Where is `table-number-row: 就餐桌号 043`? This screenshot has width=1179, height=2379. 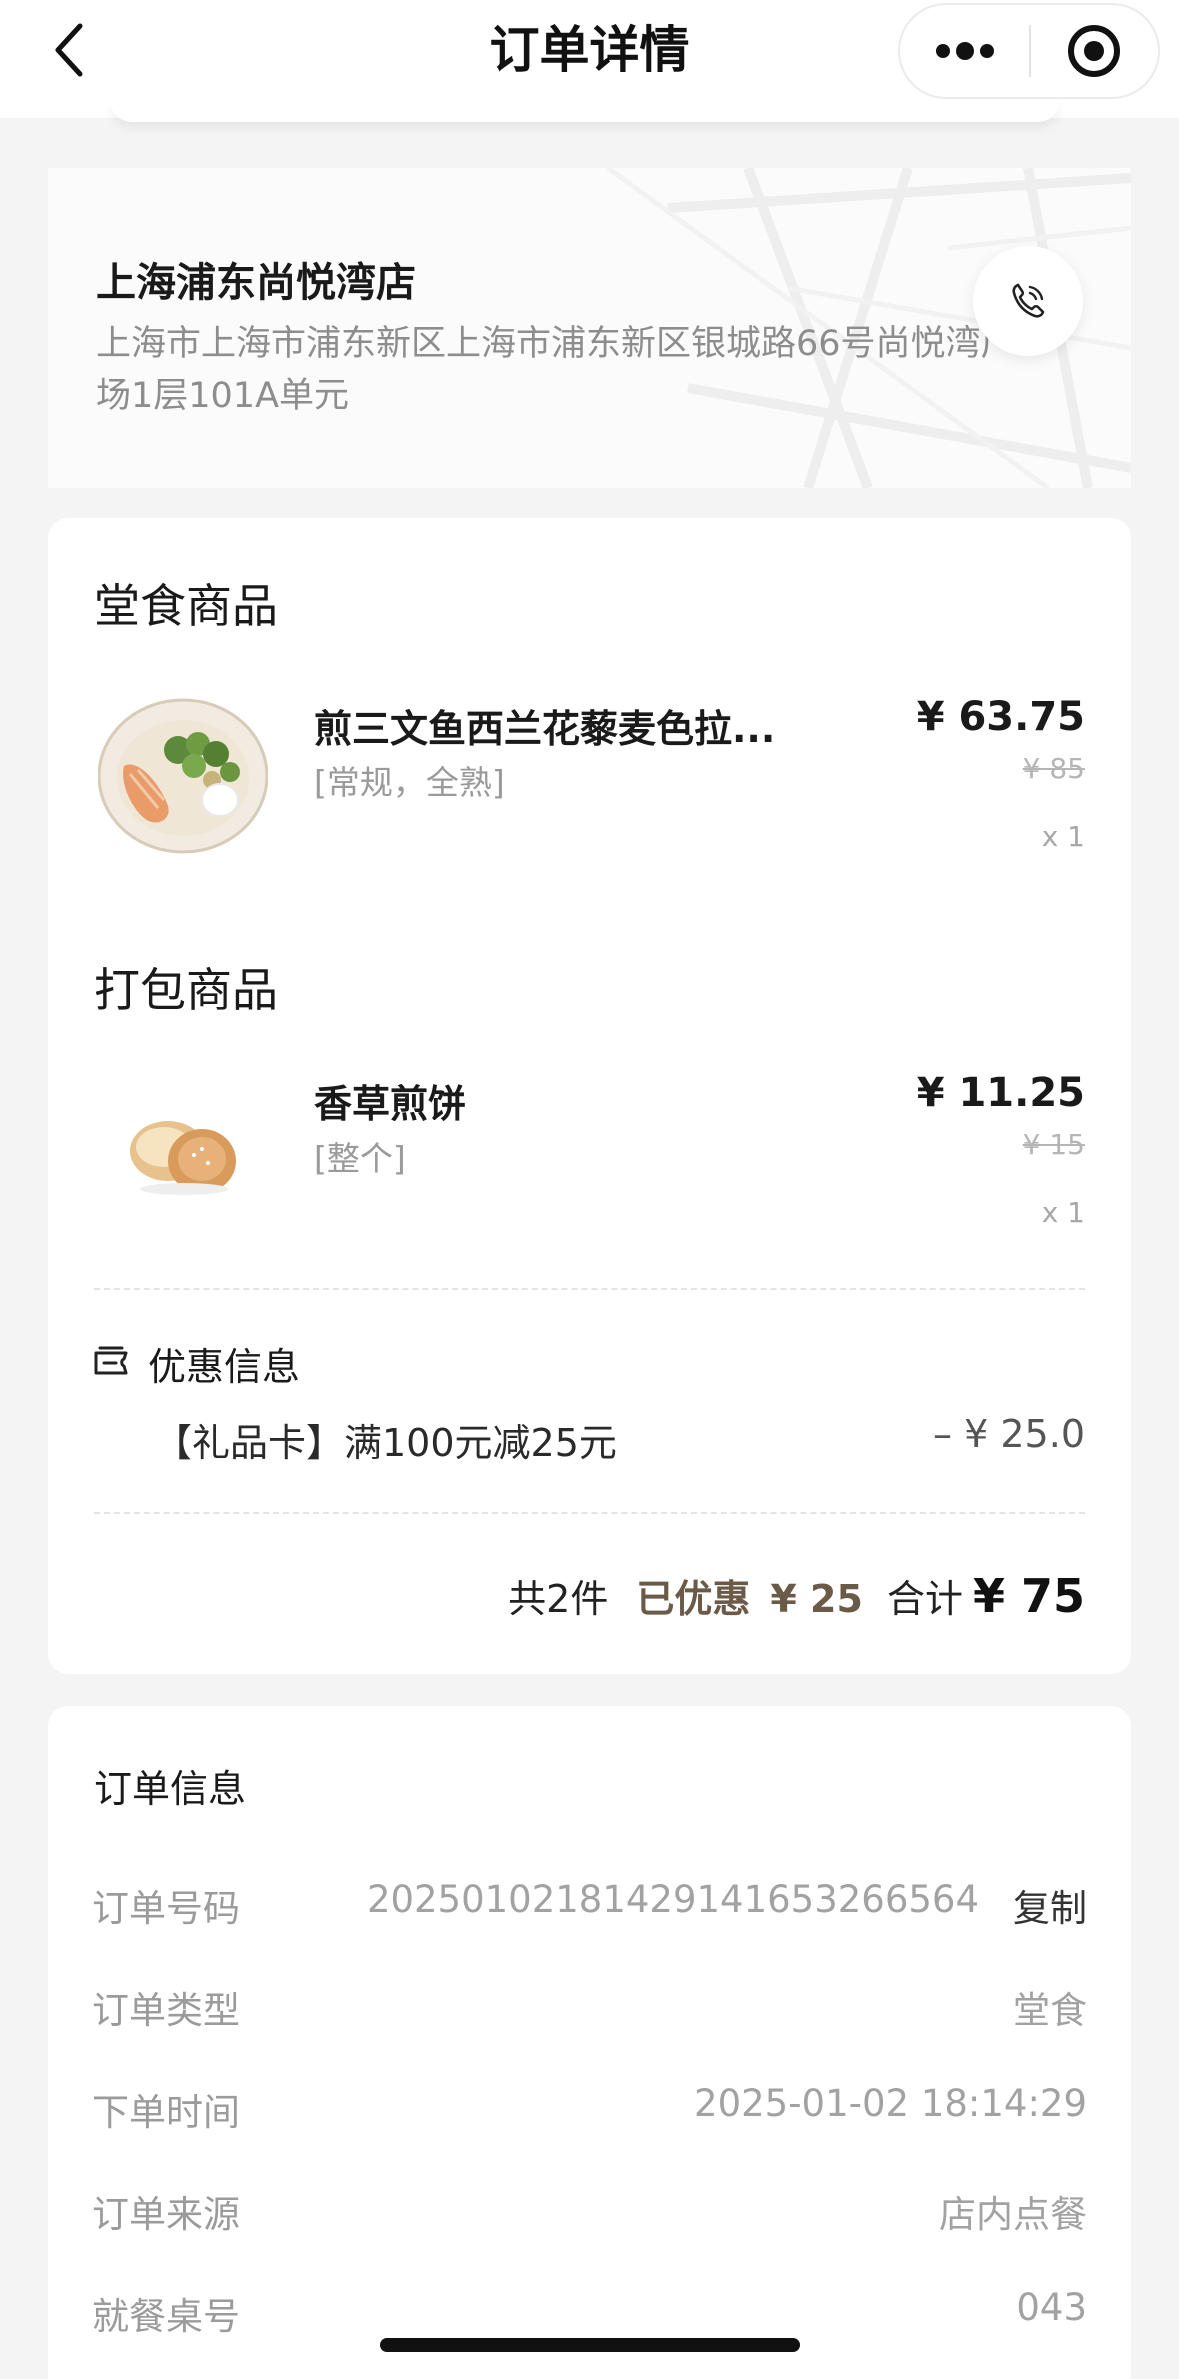 table-number-row: 就餐桌号 043 is located at coordinates (589, 2316).